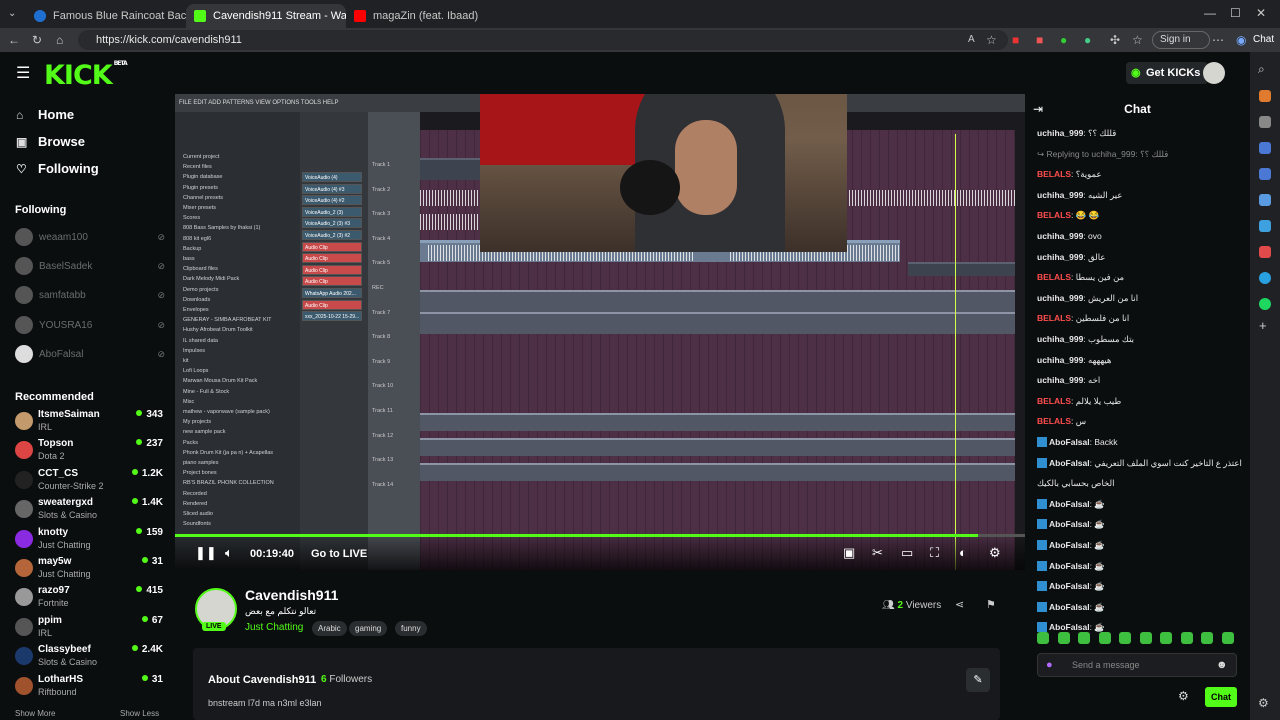  I want to click on theater-mode-icon: ▭, so click(907, 553).